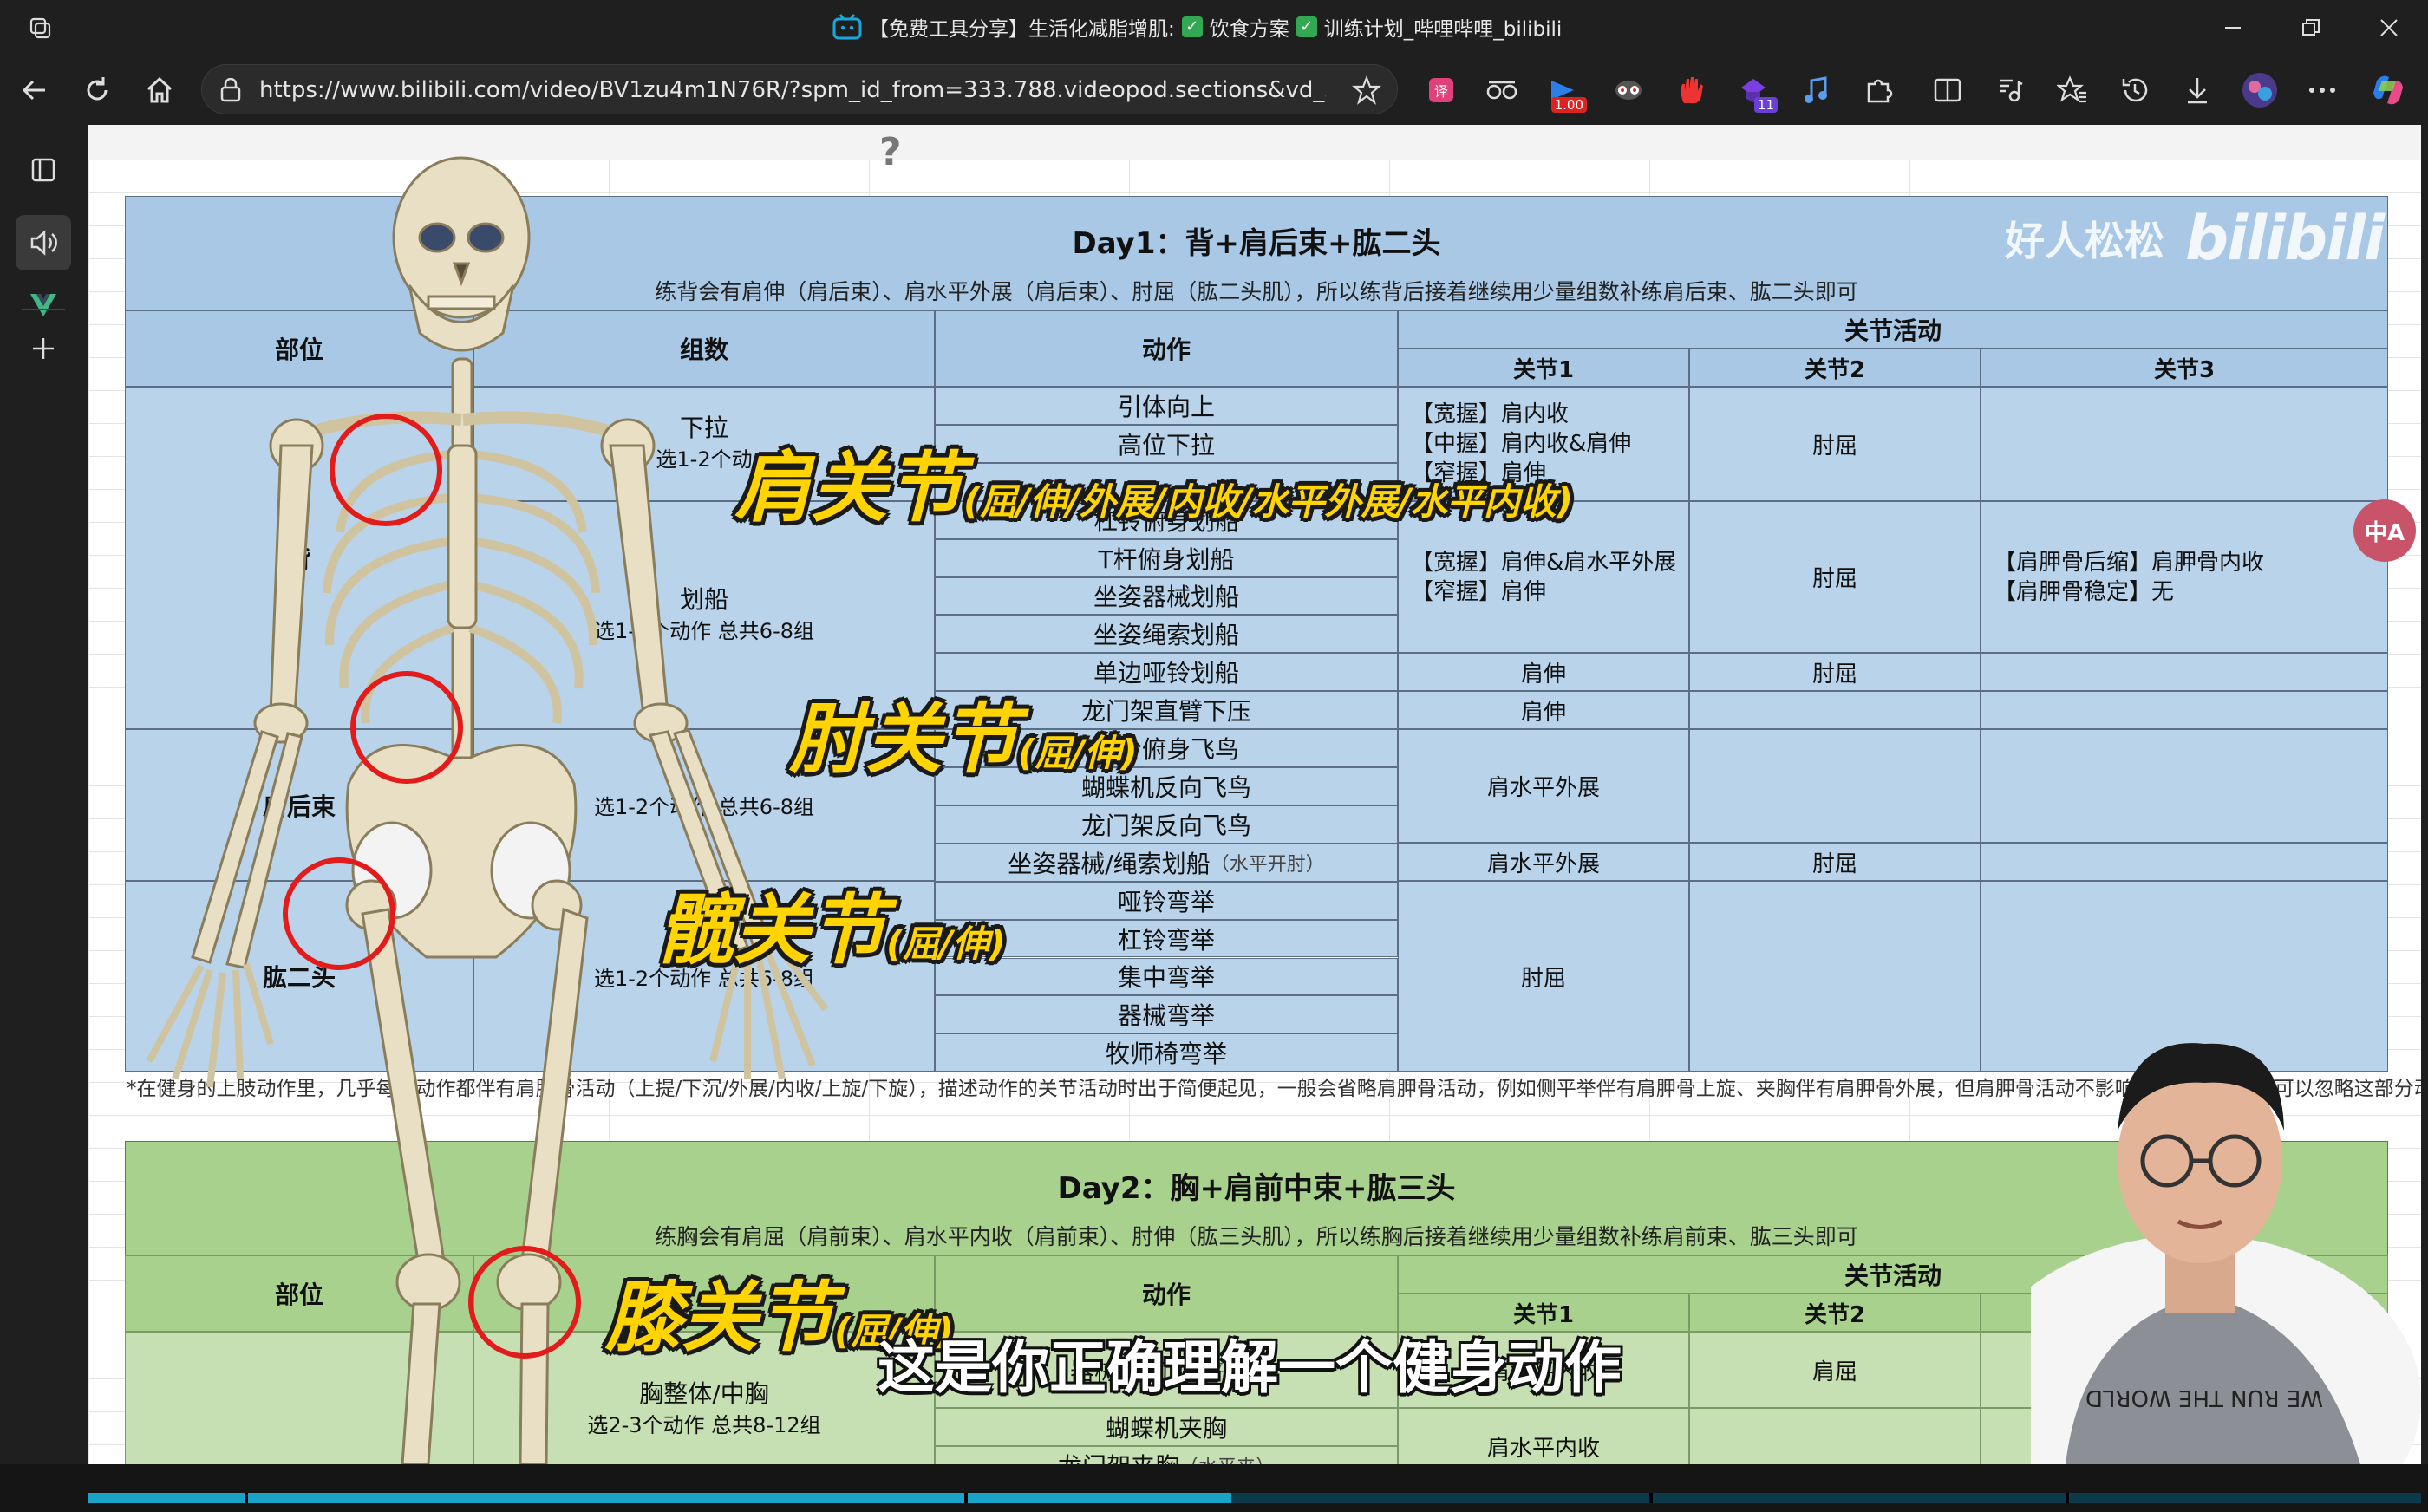  What do you see at coordinates (2285, 239) in the screenshot?
I see `bilibili-logo: bilibili` at bounding box center [2285, 239].